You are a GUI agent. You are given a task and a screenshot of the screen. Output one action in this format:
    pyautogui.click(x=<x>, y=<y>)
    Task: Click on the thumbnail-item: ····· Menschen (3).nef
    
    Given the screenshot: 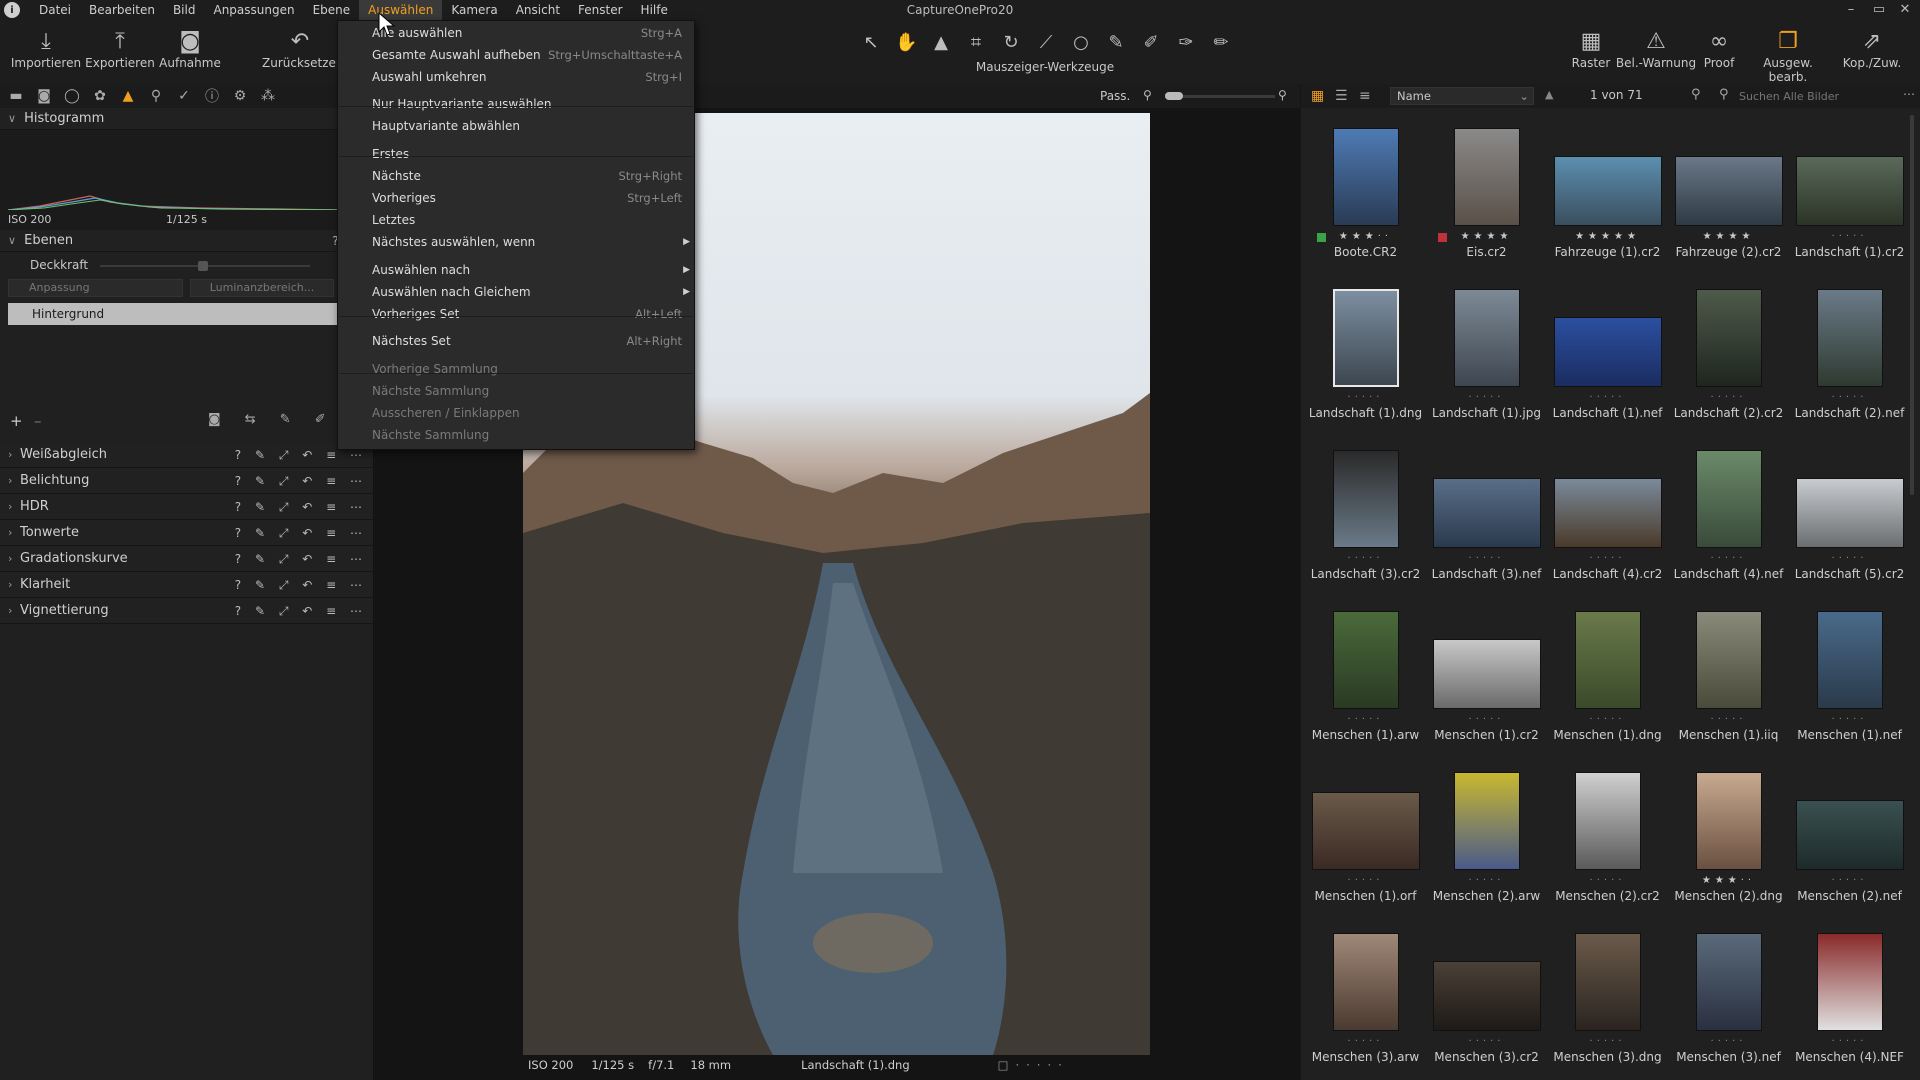 What is the action you would take?
    pyautogui.click(x=1728, y=1006)
    